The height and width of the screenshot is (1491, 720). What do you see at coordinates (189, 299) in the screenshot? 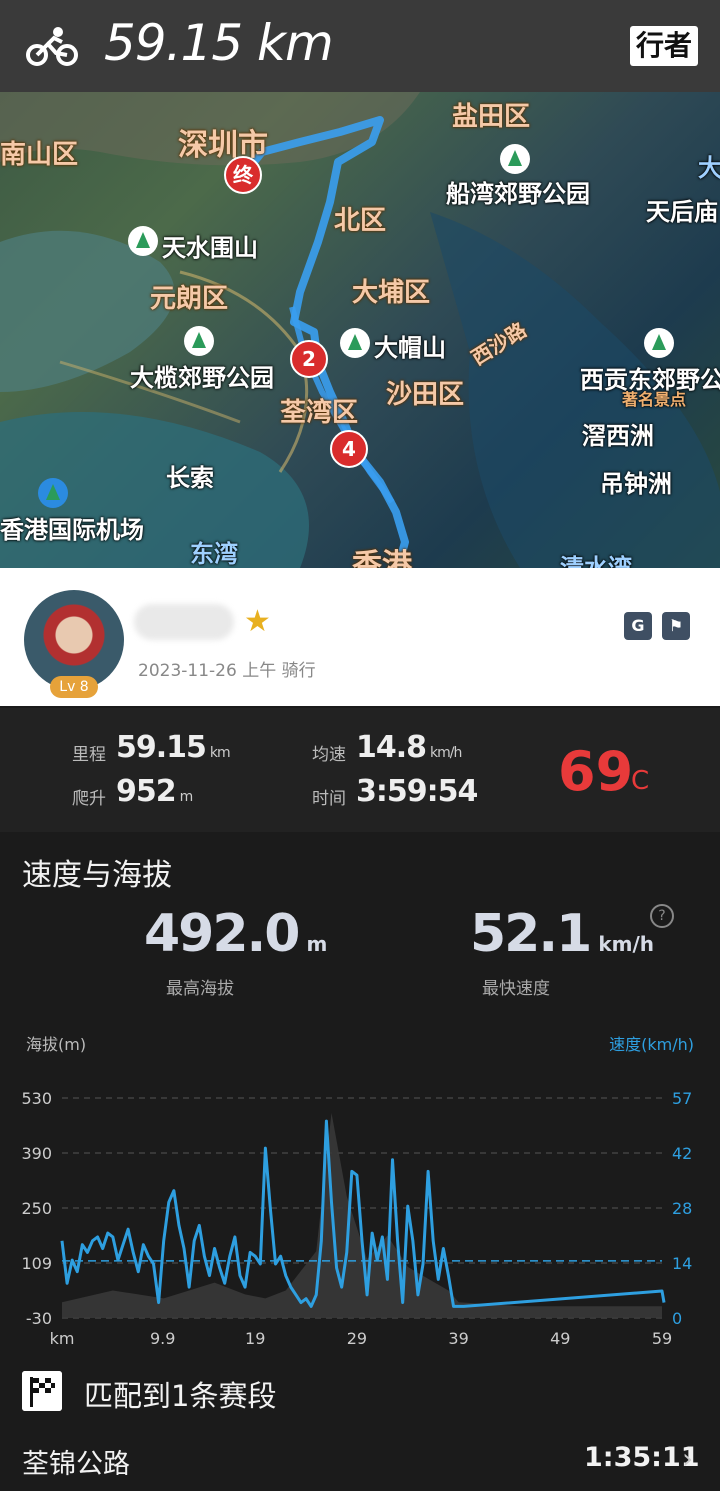
I see `map-label: 元朗区` at bounding box center [189, 299].